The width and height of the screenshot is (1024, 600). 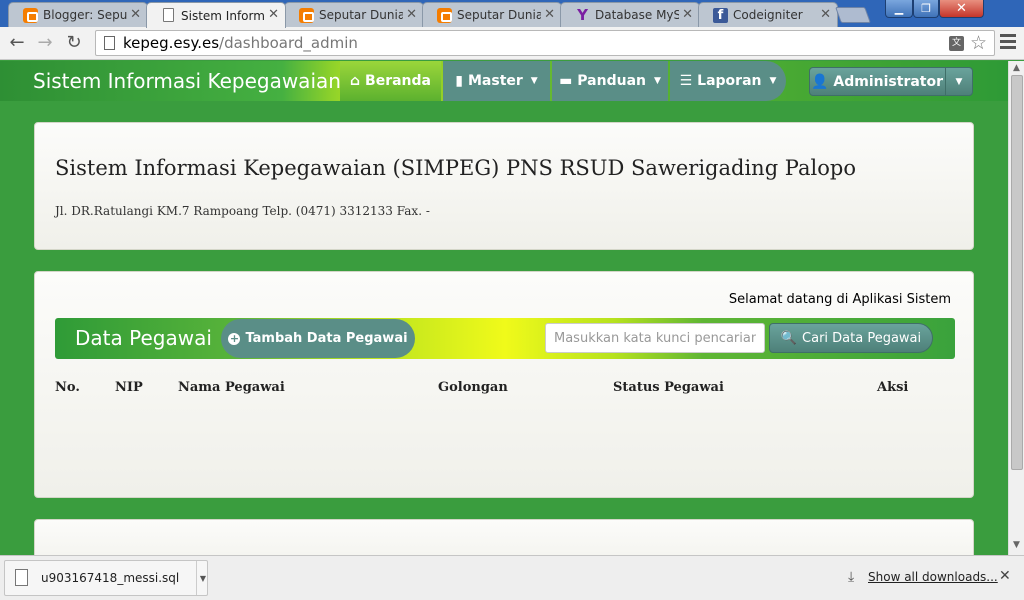 What do you see at coordinates (74, 43) in the screenshot?
I see `reload-icon: ↻` at bounding box center [74, 43].